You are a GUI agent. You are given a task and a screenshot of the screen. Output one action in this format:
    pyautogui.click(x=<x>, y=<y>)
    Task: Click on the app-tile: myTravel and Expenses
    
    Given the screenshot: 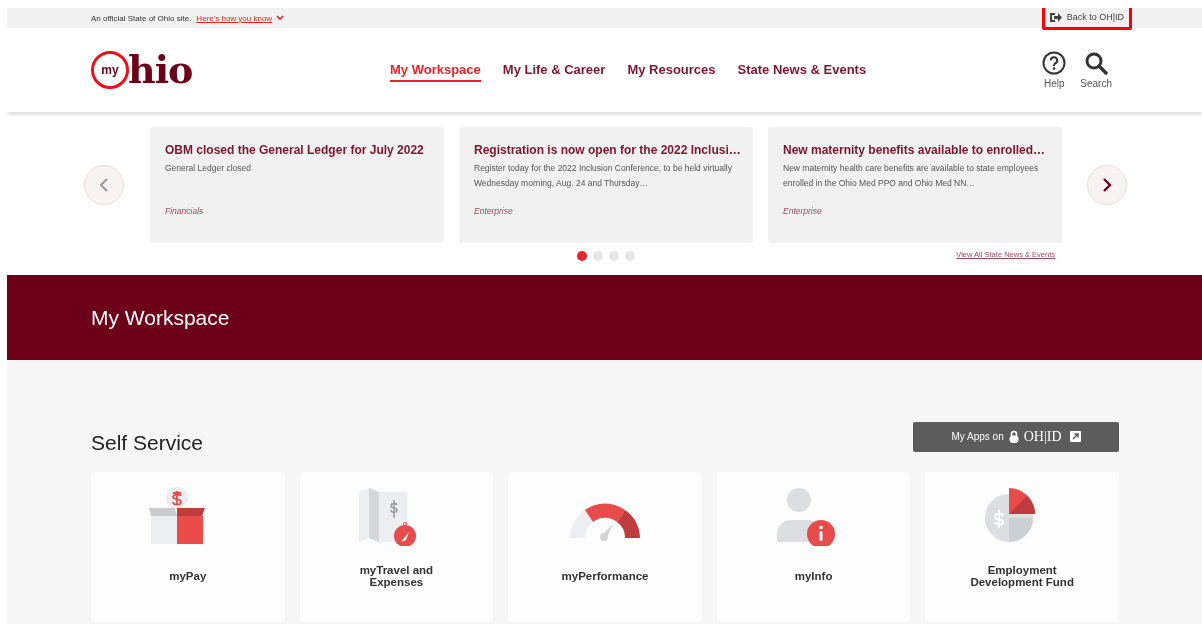 What is the action you would take?
    pyautogui.click(x=396, y=547)
    